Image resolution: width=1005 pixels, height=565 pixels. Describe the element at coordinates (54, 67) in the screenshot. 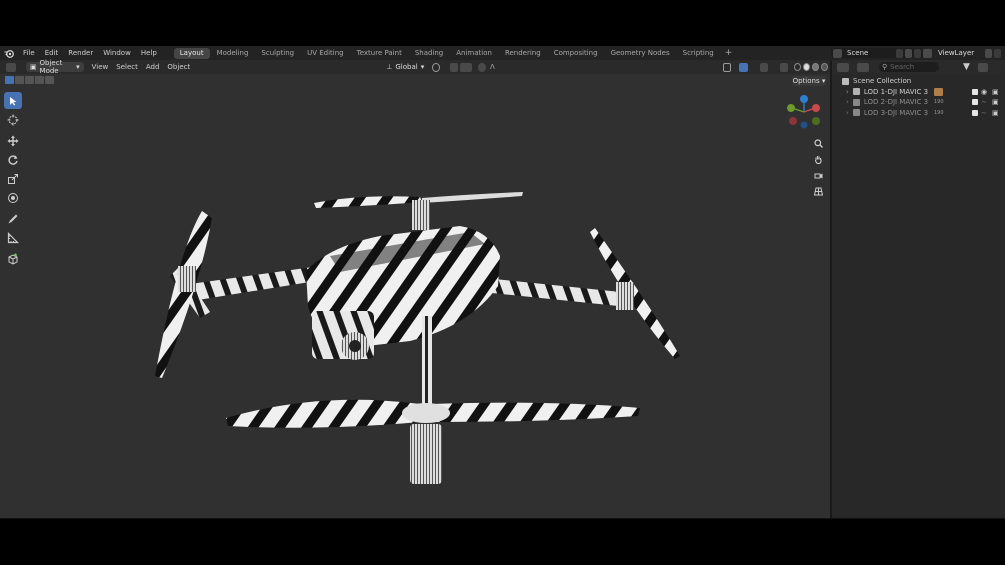

I see `mode-dropdown: ▣ Object Mode ▾` at that location.